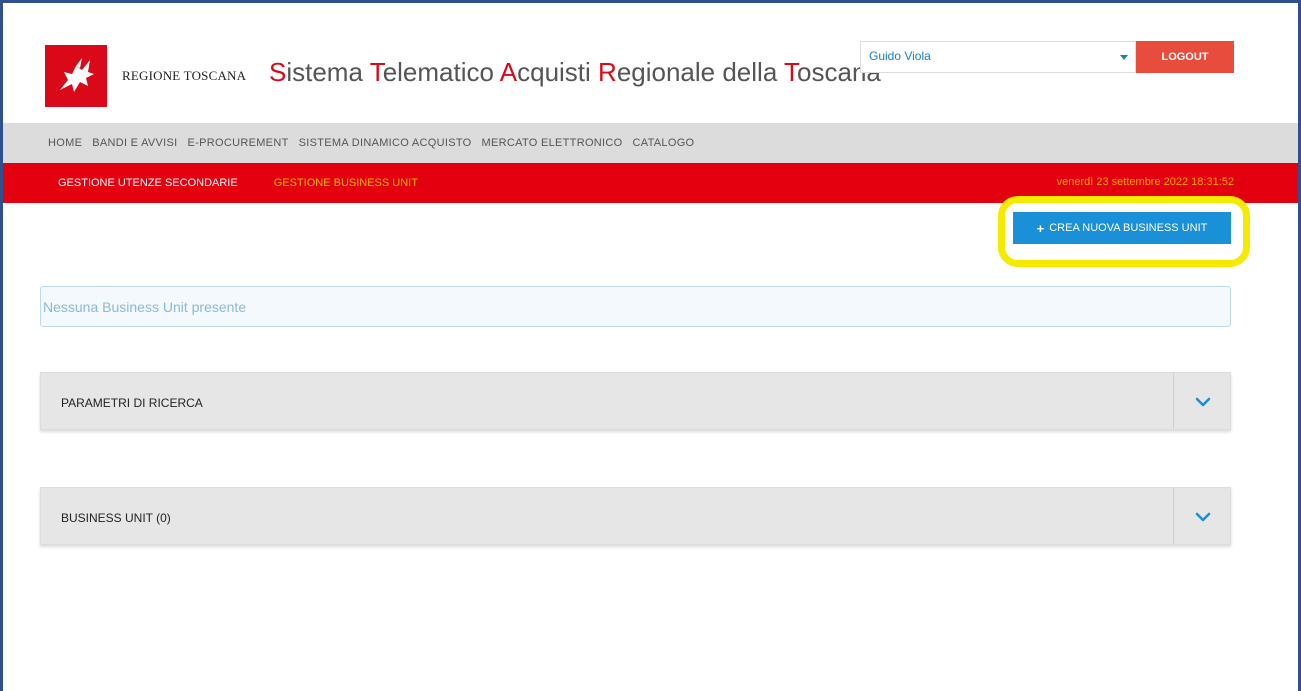 The width and height of the screenshot is (1301, 691). I want to click on site-title-initial: R, so click(607, 72).